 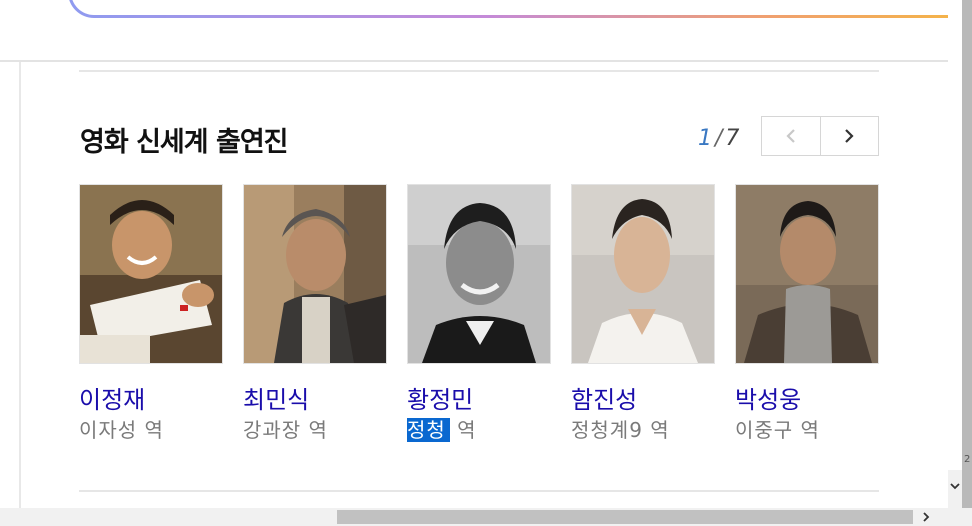 I want to click on search-bar, so click(x=520, y=9).